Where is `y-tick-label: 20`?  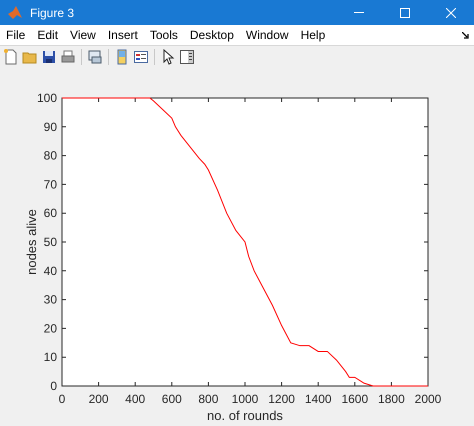 y-tick-label: 20 is located at coordinates (50, 328).